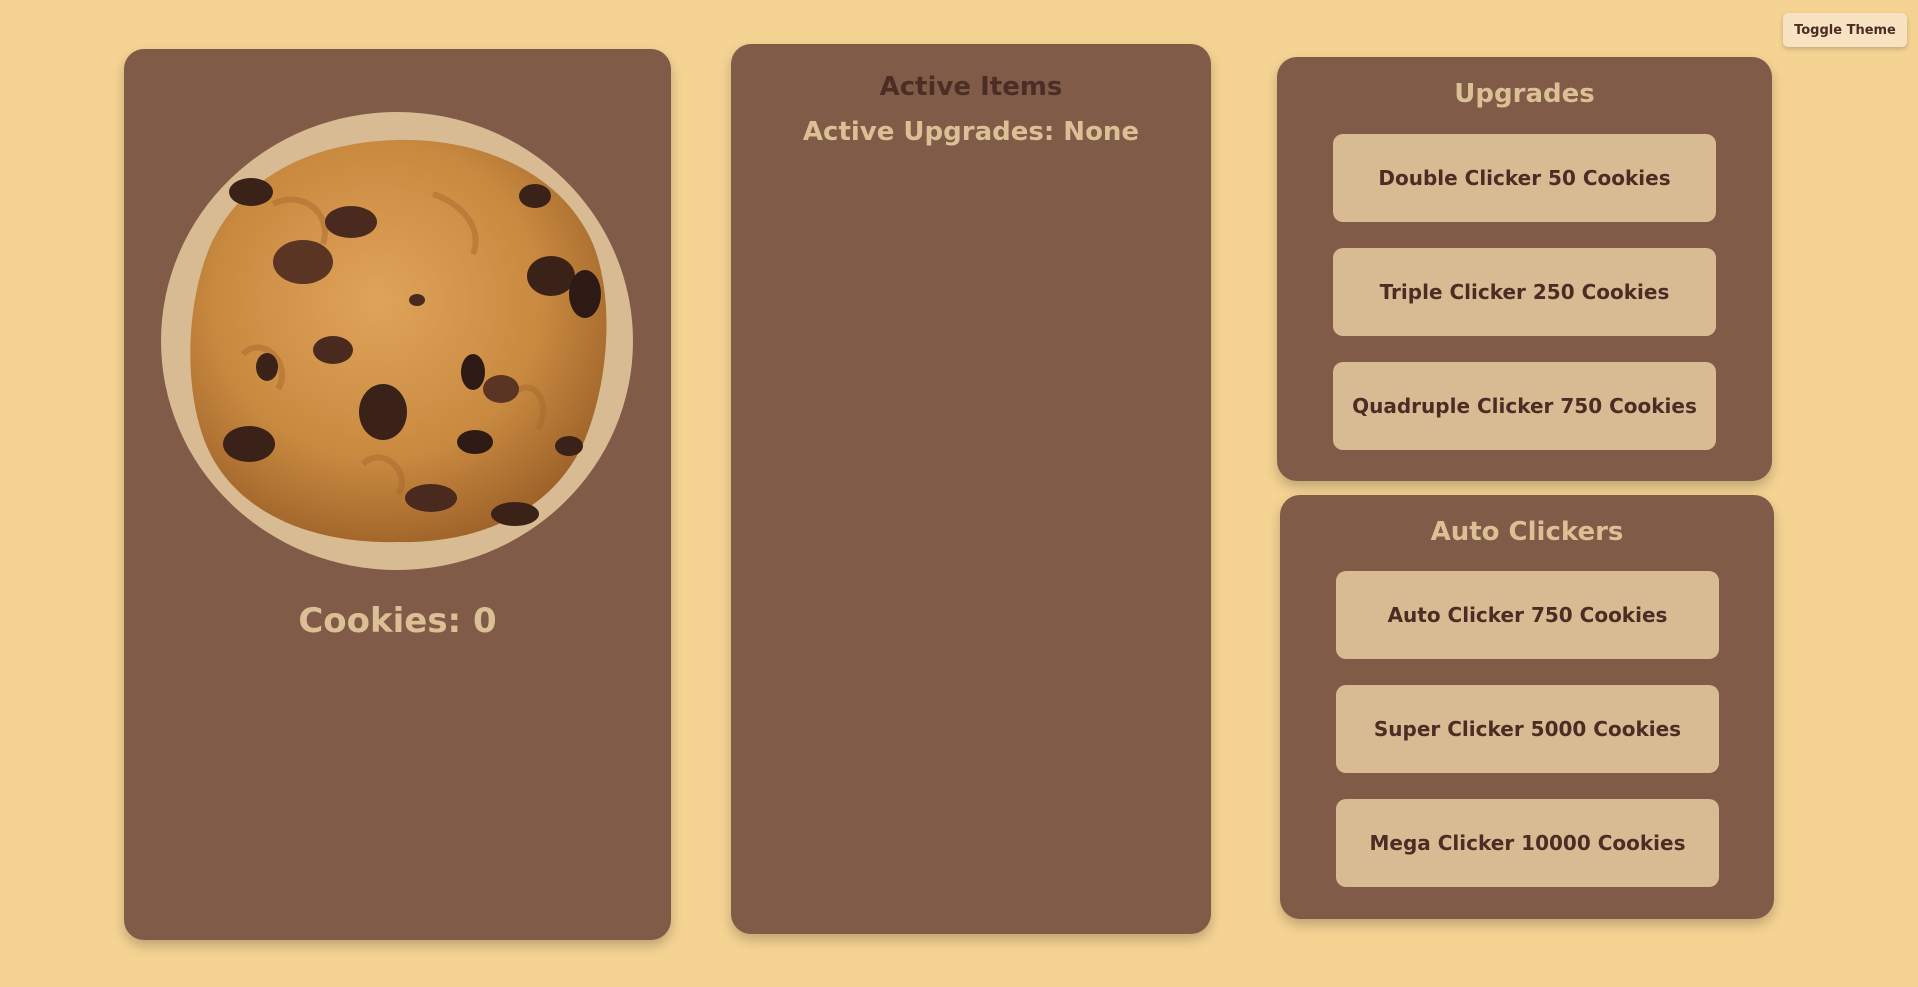 Image resolution: width=1918 pixels, height=987 pixels. I want to click on chocolate-chip-cookie-icon, so click(398, 341).